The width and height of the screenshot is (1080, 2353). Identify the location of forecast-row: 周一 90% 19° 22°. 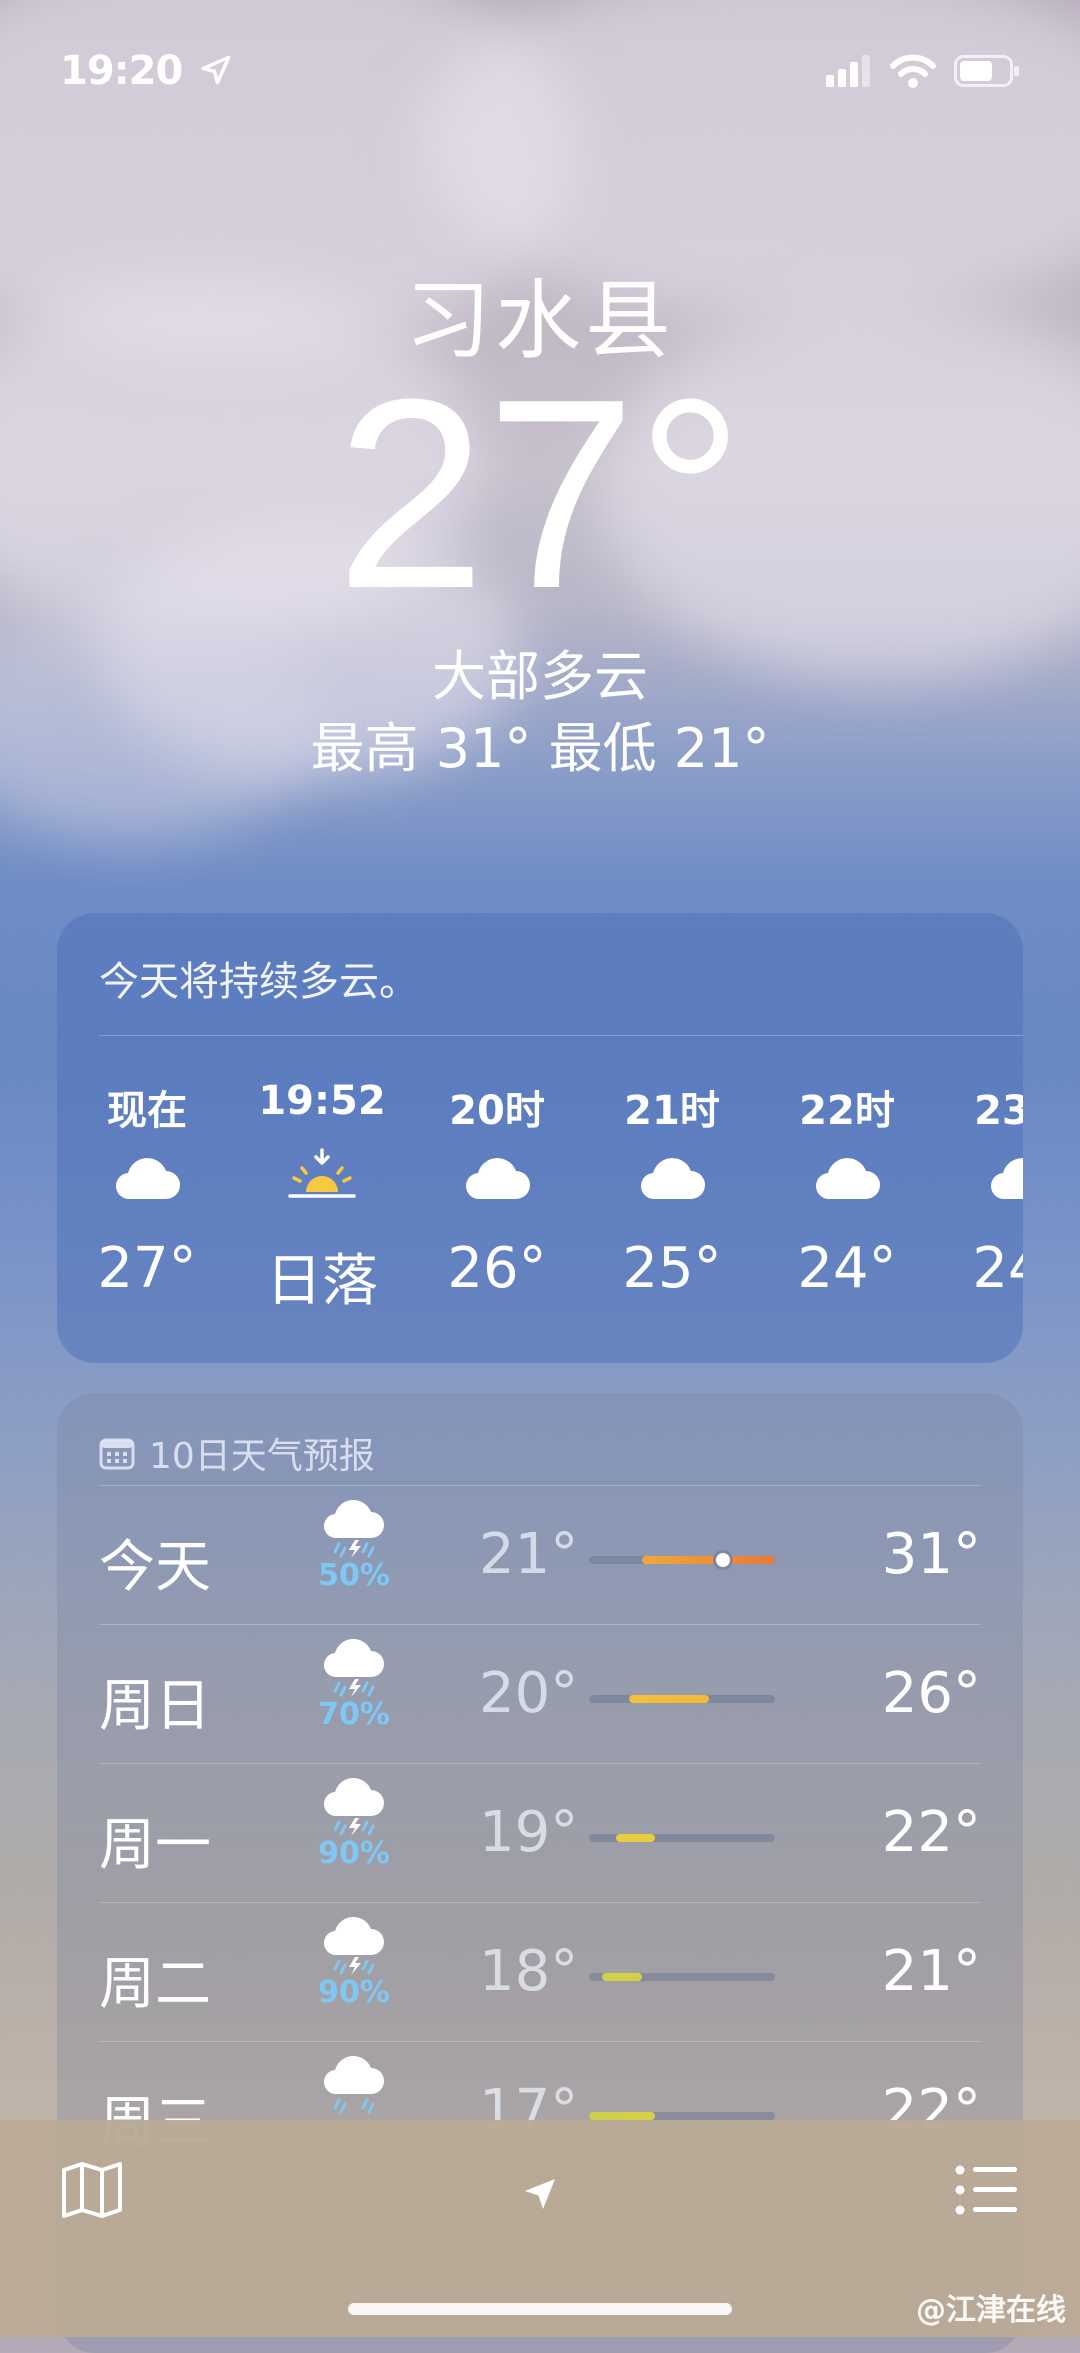
(540, 1833).